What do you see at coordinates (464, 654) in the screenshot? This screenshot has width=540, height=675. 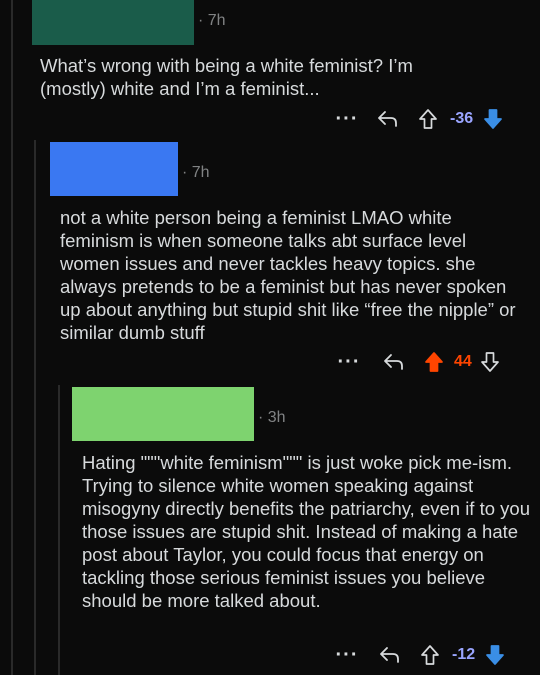 I see `score-3: -12` at bounding box center [464, 654].